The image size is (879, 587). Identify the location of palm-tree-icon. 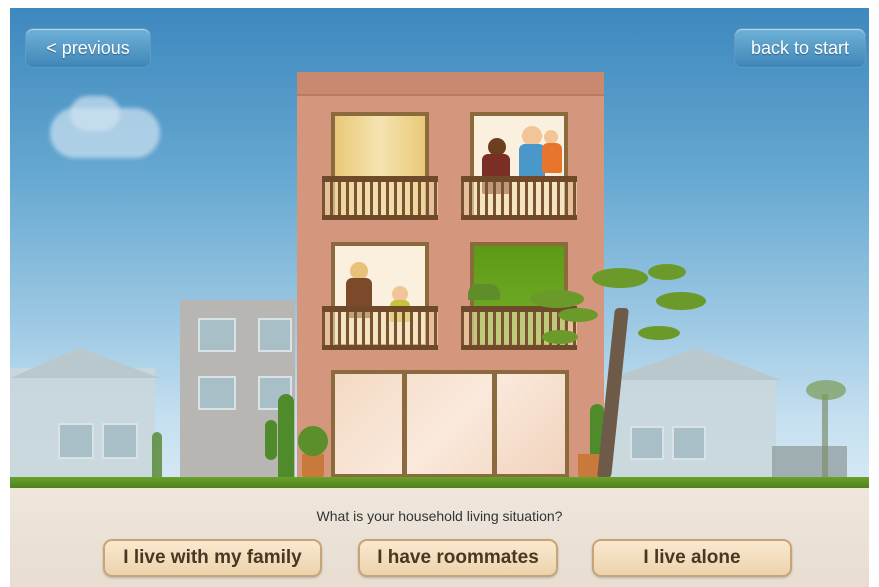
(825, 436).